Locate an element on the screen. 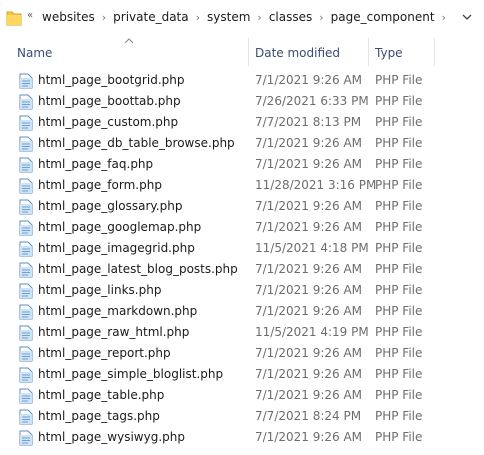 This screenshot has width=484, height=455. file-name: html_page_report.php is located at coordinates (104, 353).